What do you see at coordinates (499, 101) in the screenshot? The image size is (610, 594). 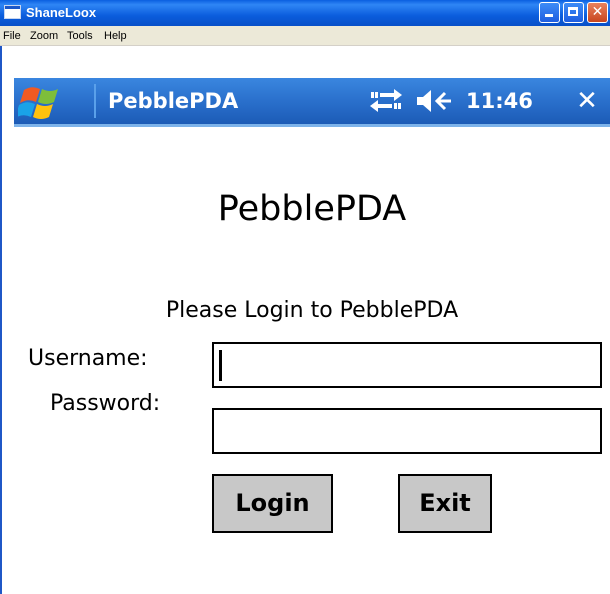 I see `taskbar-clock: 11:46` at bounding box center [499, 101].